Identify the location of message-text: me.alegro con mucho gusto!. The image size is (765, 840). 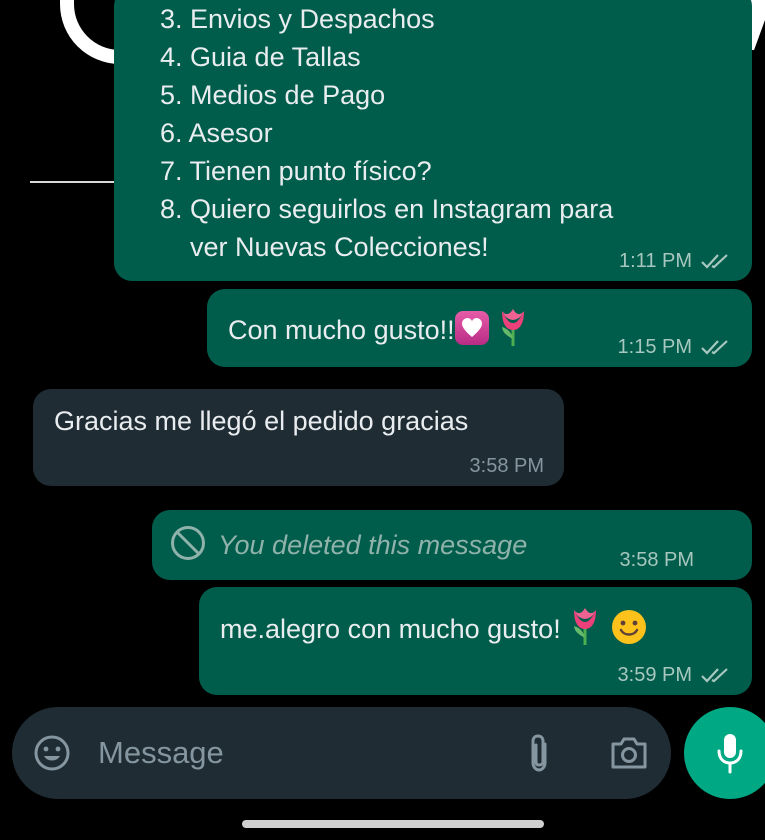
(390, 629).